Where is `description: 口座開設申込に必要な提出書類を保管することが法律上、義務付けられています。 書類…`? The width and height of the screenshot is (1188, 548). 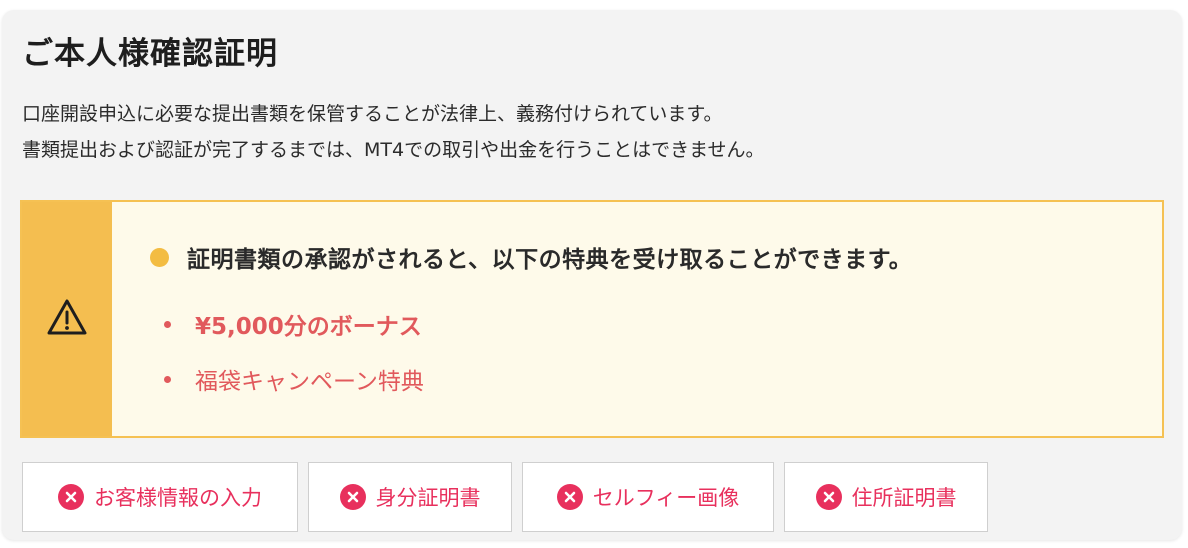
description: 口座開設申込に必要な提出書類を保管することが法律上、義務付けられています。 書類… is located at coordinates (393, 132).